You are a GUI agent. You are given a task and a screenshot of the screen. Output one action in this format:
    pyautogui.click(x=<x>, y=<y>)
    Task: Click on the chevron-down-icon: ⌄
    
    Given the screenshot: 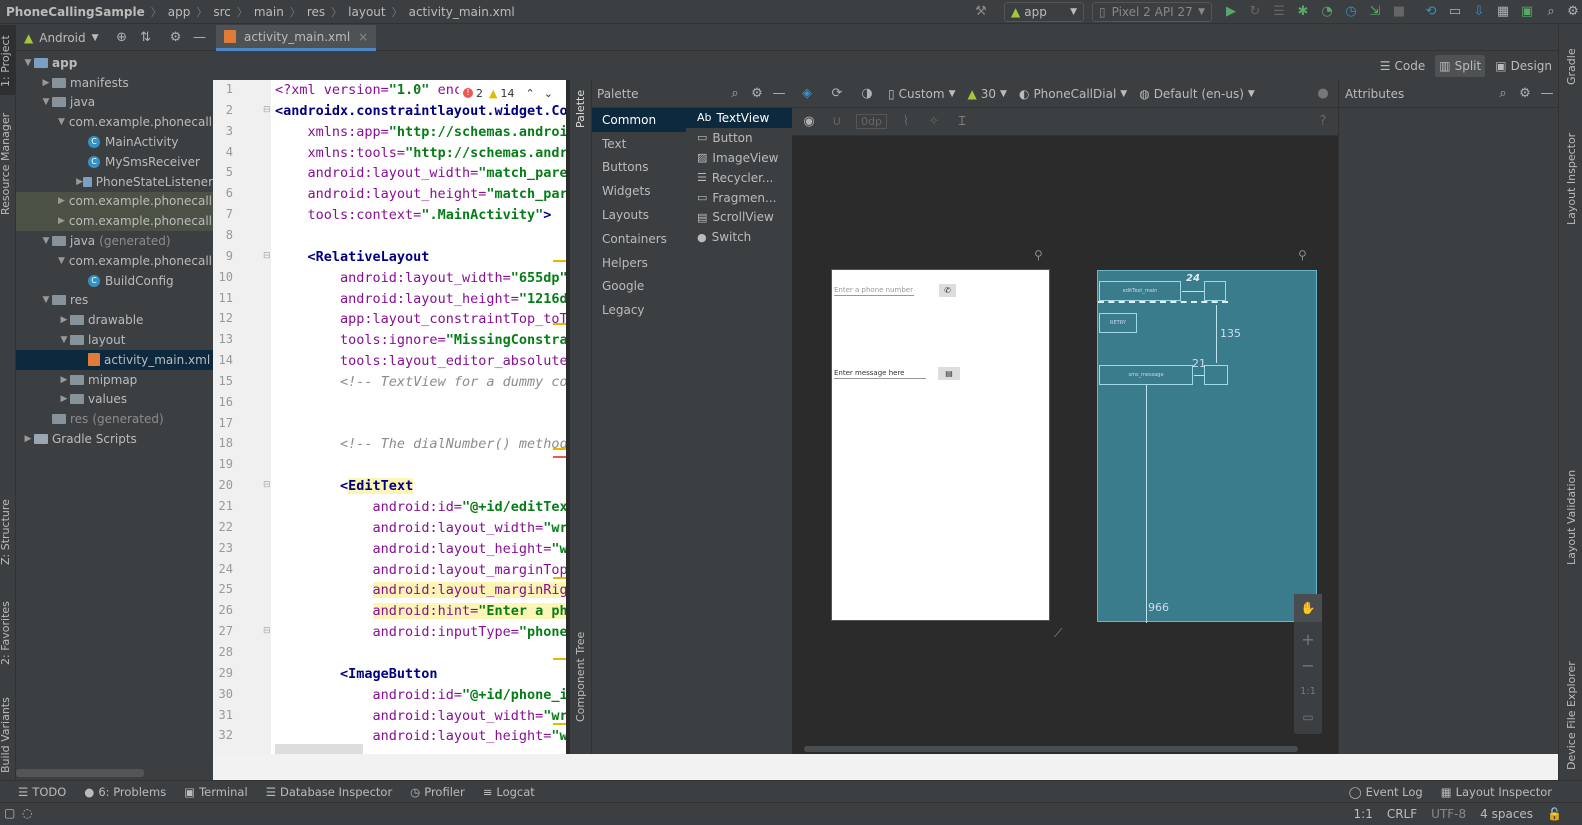 What is the action you would take?
    pyautogui.click(x=548, y=93)
    